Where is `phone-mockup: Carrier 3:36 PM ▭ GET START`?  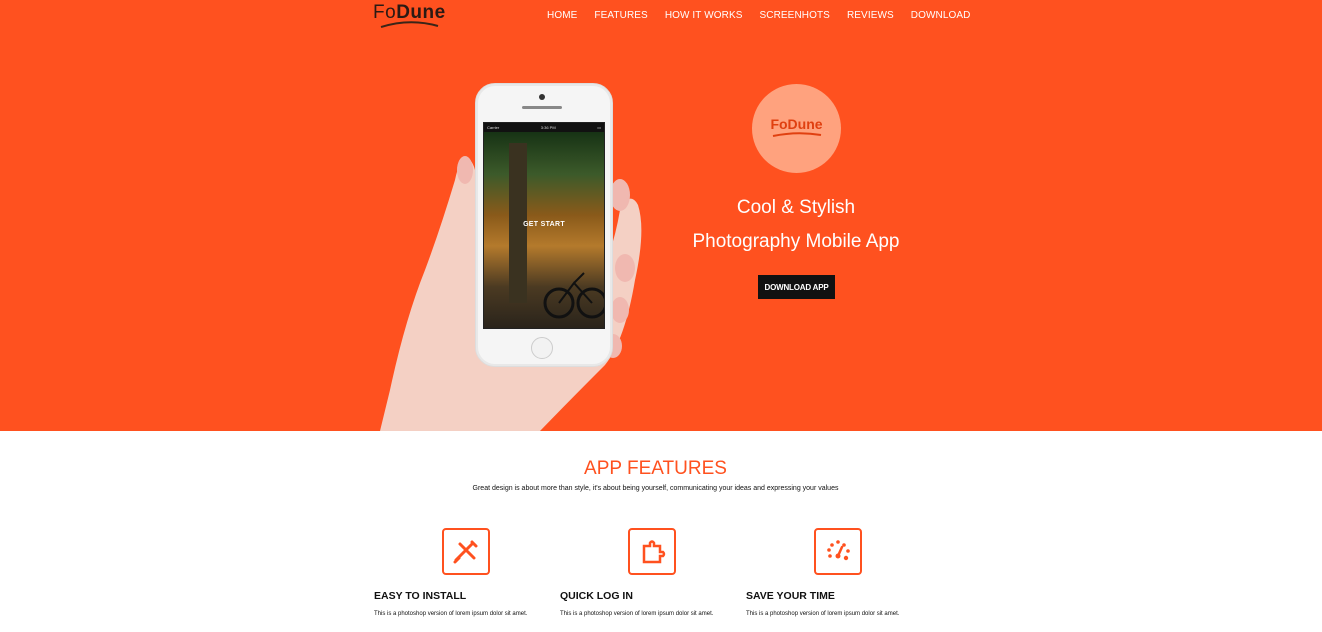 phone-mockup: Carrier 3:36 PM ▭ GET START is located at coordinates (544, 225).